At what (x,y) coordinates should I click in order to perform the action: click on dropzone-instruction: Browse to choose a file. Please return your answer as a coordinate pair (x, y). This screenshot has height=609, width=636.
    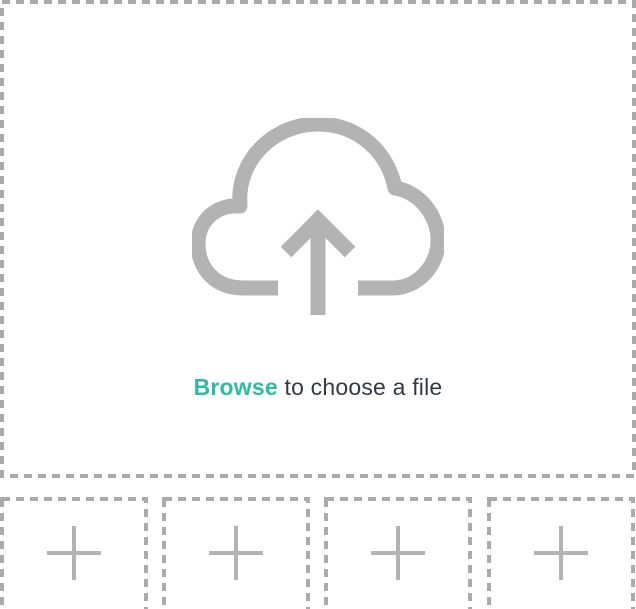
    Looking at the image, I should click on (318, 387).